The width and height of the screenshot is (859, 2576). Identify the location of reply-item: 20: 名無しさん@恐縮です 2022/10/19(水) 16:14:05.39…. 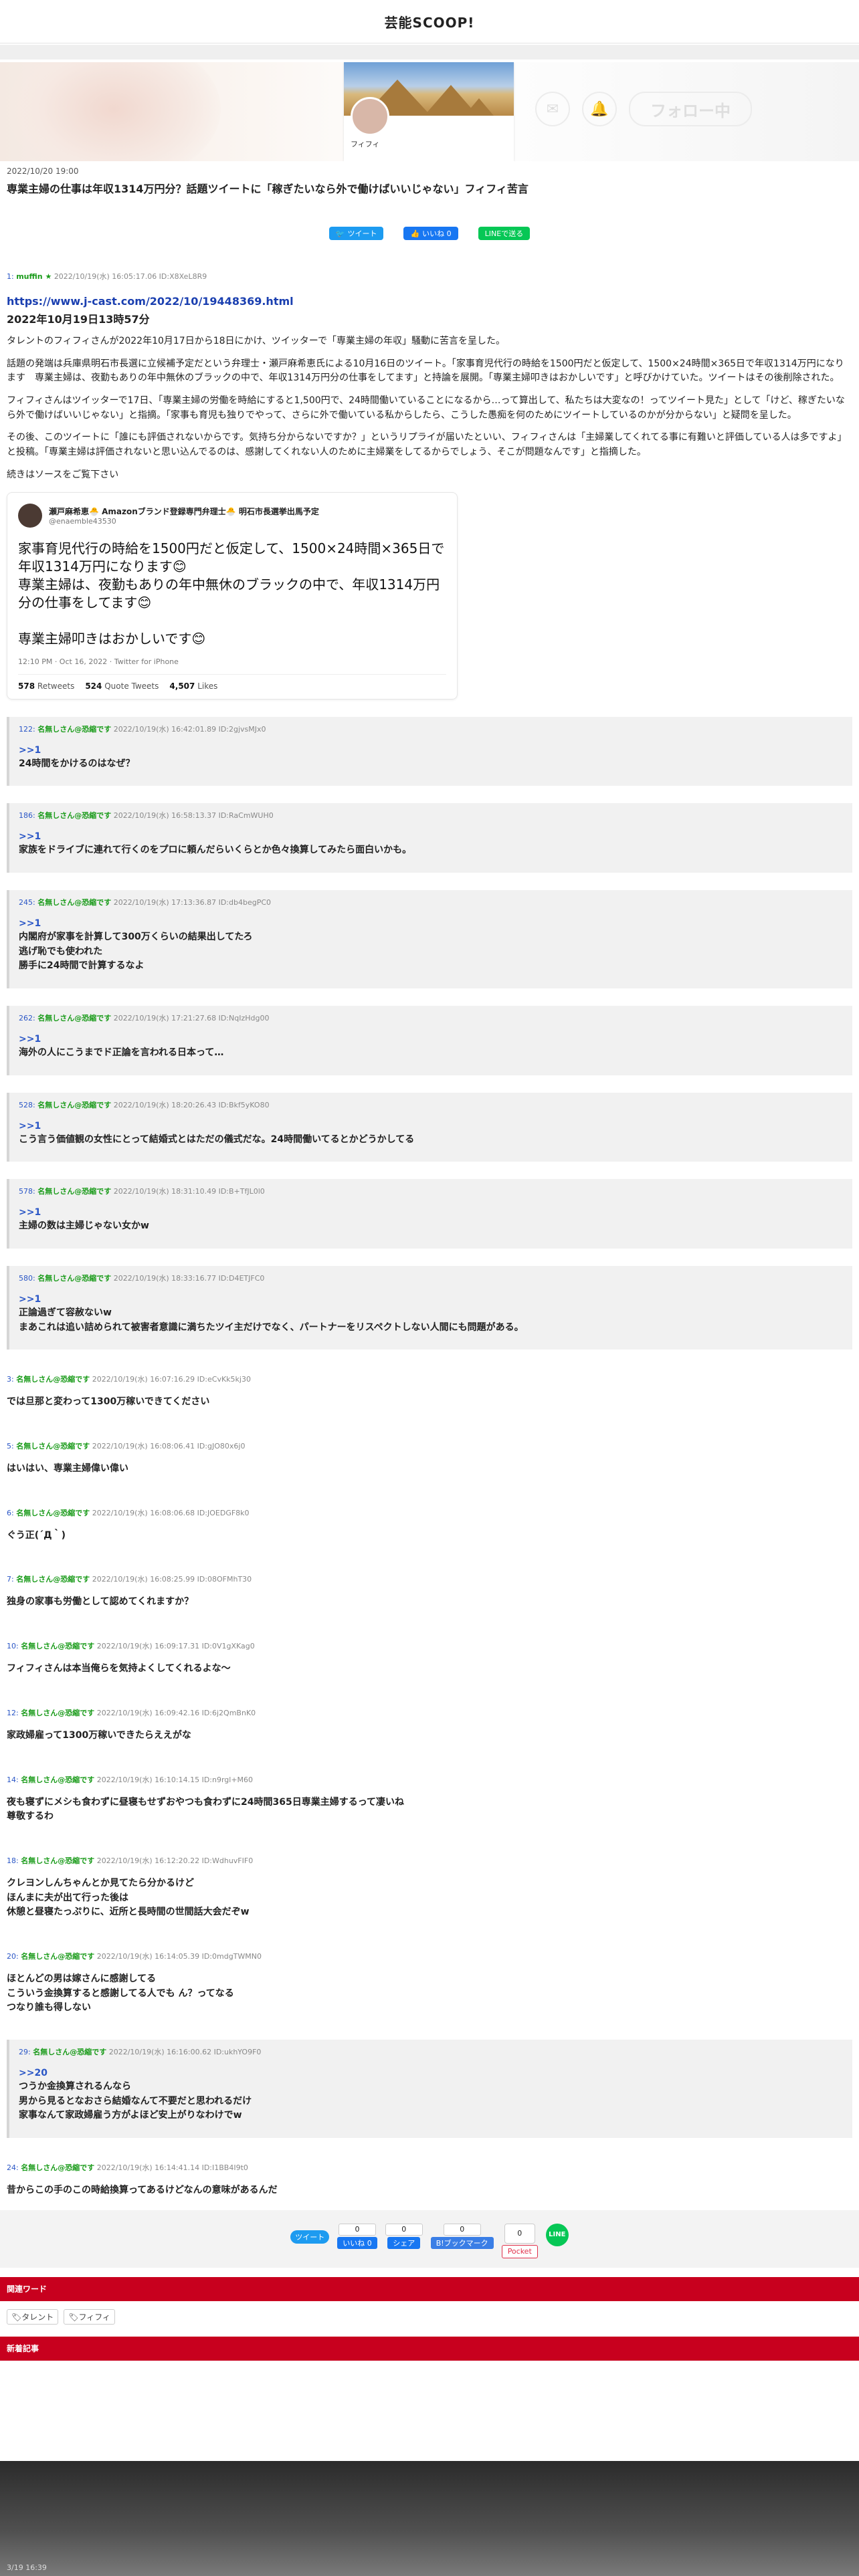
(429, 1983).